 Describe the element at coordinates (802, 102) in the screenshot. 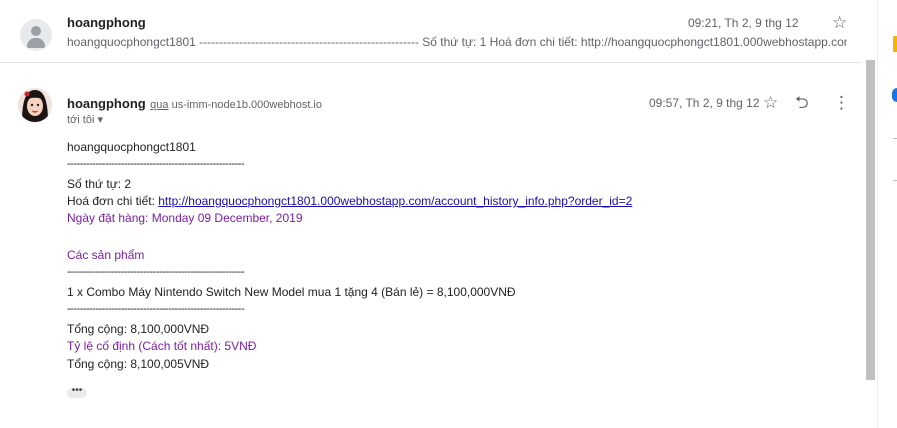

I see `reply-icon: ⮌` at that location.